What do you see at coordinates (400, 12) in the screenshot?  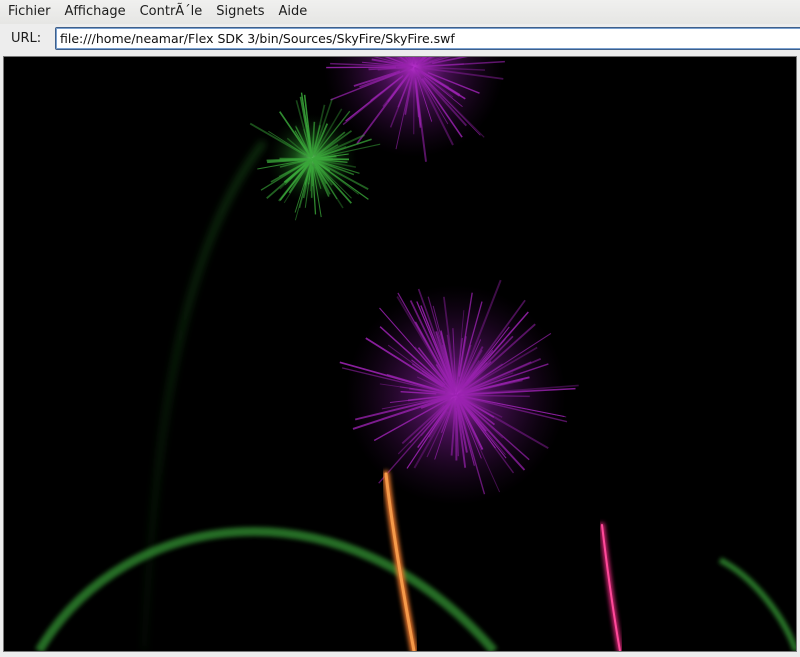 I see `menu-bar: Fichier Affichage ContrÃ´le Signets Aide` at bounding box center [400, 12].